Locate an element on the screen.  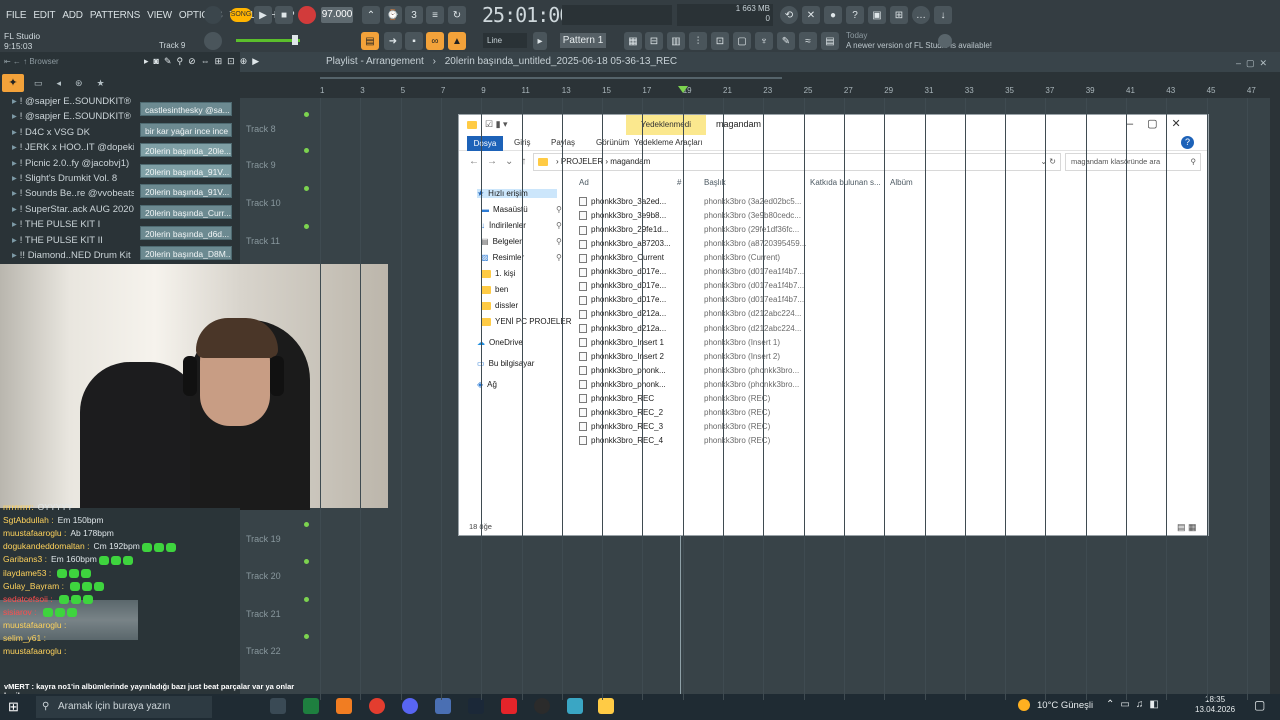
ribbon-tab: Paylaş is located at coordinates (563, 142).